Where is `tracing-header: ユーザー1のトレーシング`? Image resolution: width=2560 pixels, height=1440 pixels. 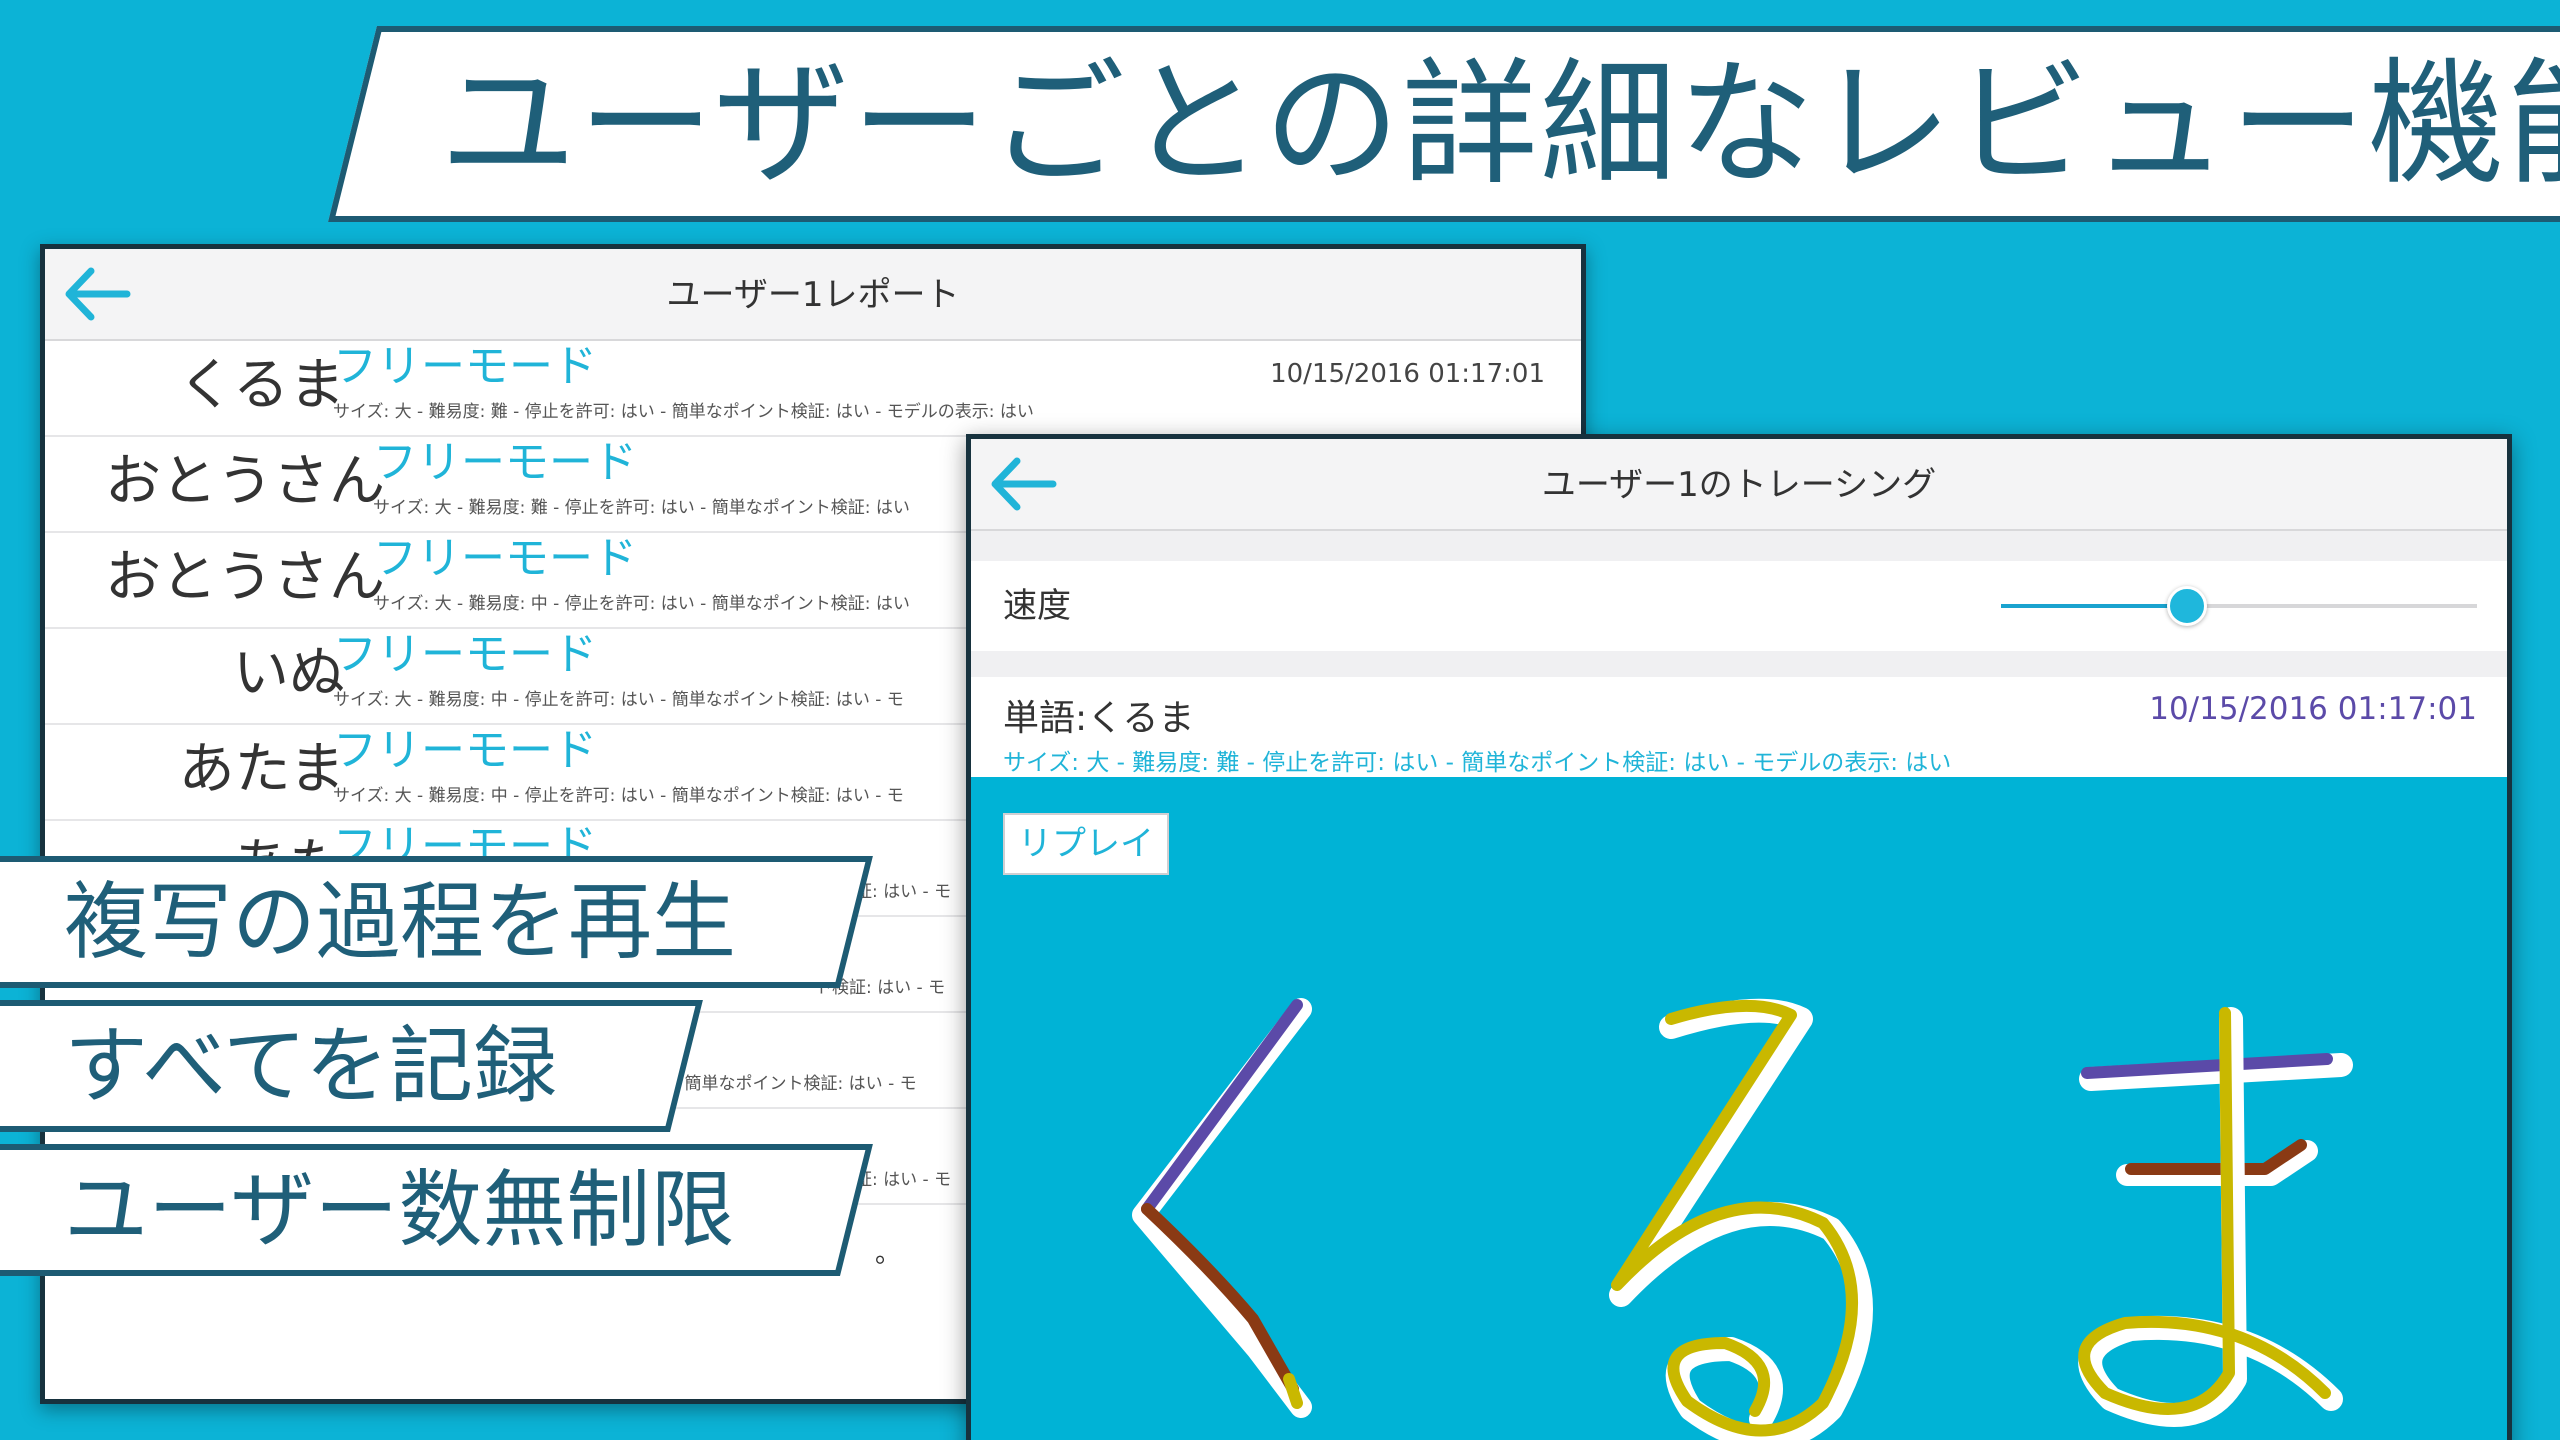
tracing-header: ユーザー1のトレーシング is located at coordinates (1739, 485).